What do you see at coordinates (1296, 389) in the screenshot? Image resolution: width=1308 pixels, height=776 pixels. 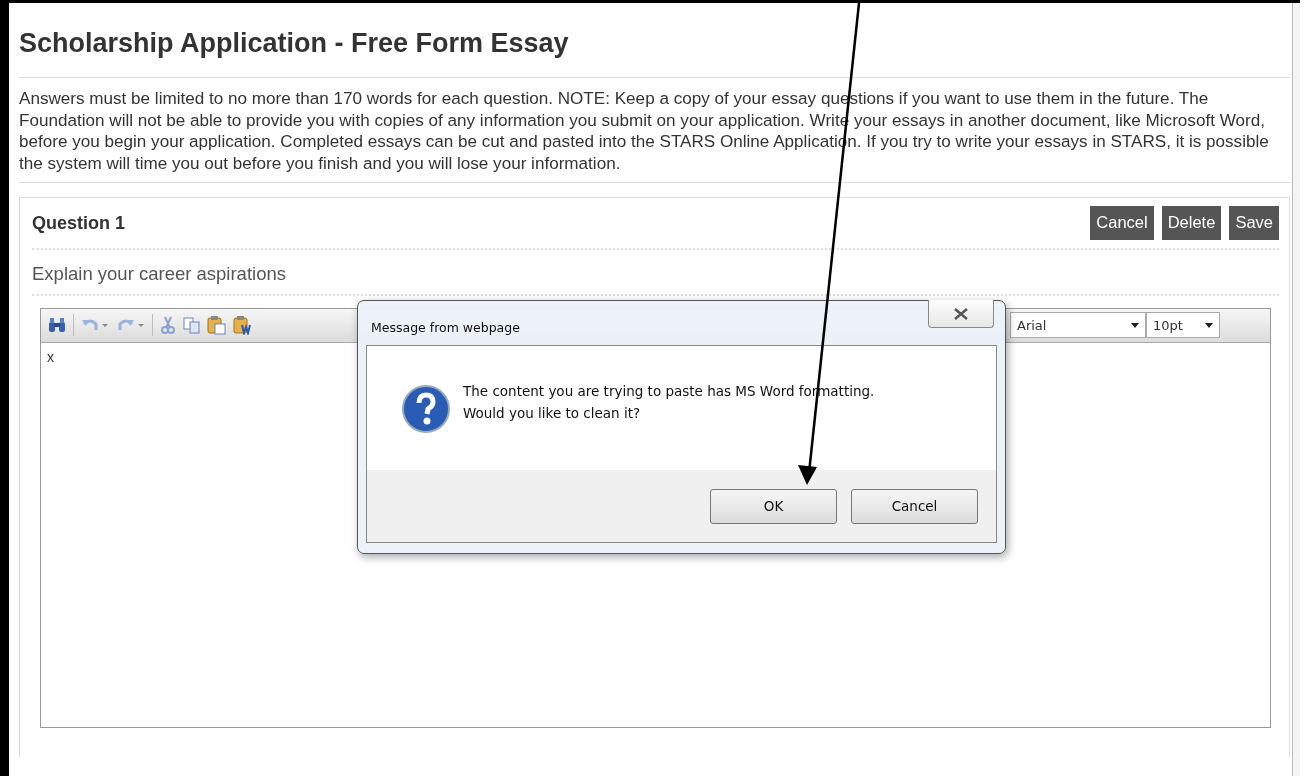 I see `scrollbar` at bounding box center [1296, 389].